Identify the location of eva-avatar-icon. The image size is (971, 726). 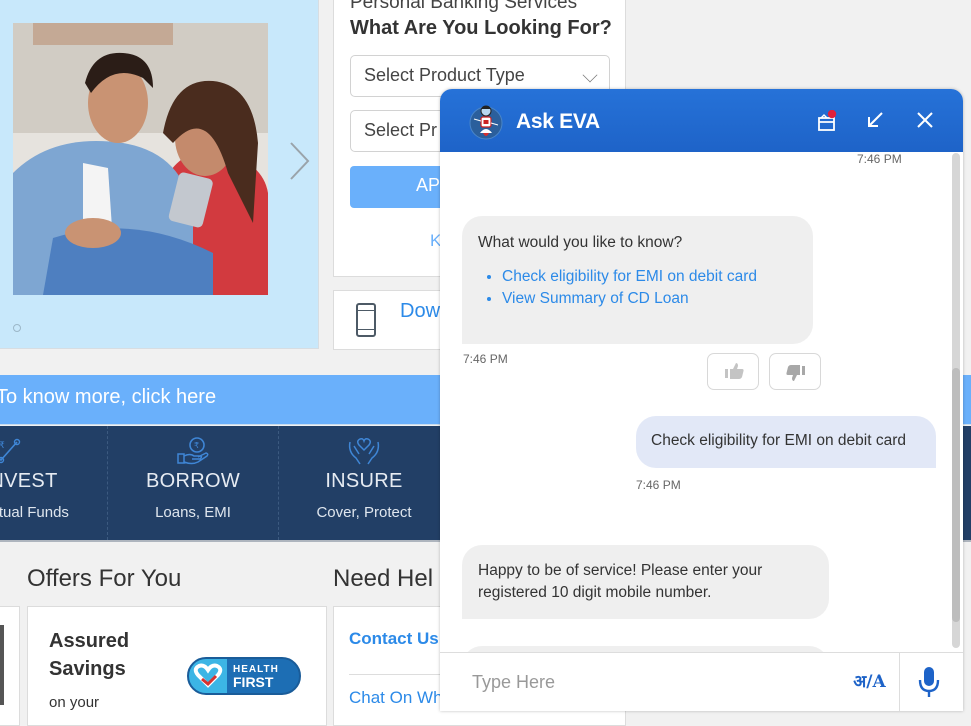
(486, 122).